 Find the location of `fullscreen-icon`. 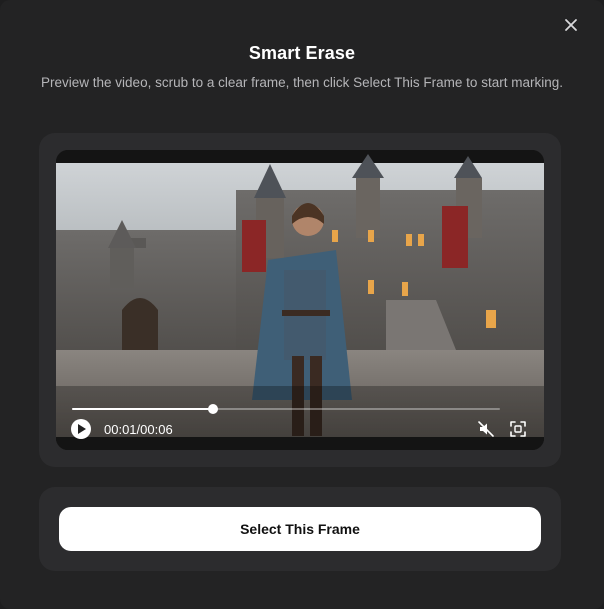

fullscreen-icon is located at coordinates (518, 429).